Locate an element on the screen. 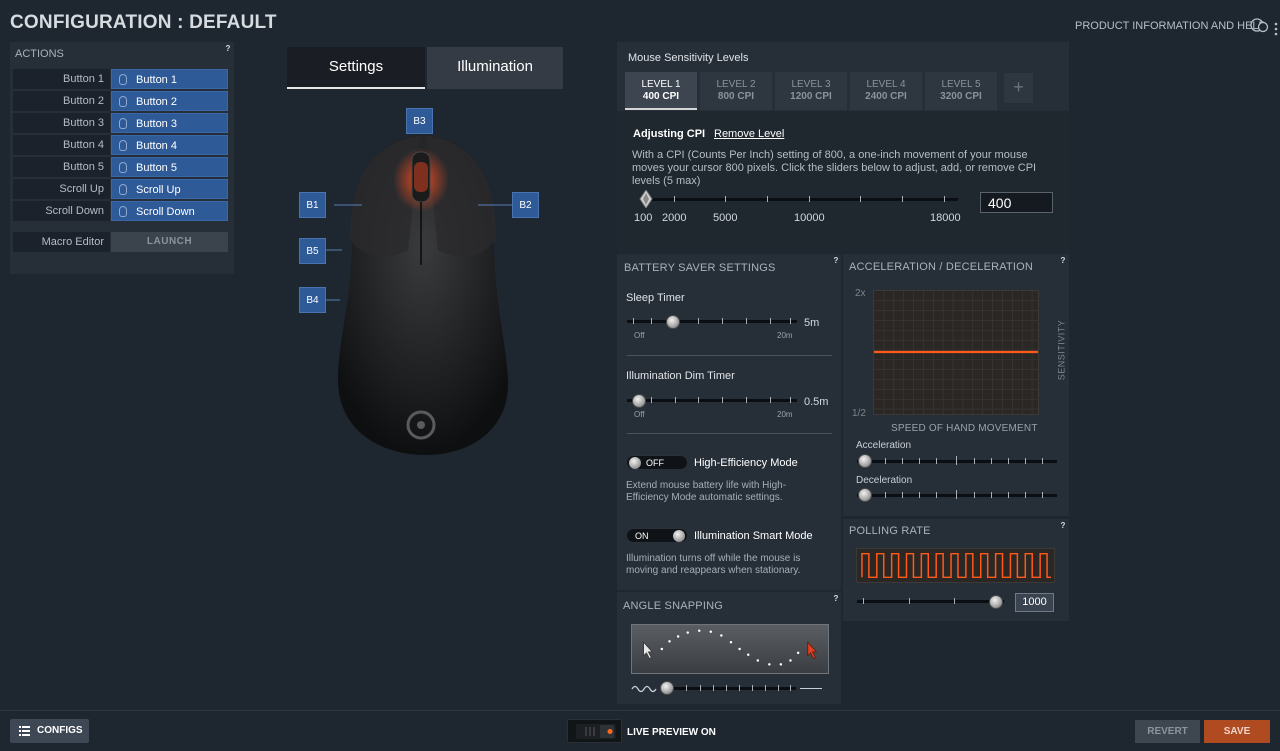 The image size is (1280, 751). mouse-badge-b2: B2 is located at coordinates (525, 205).